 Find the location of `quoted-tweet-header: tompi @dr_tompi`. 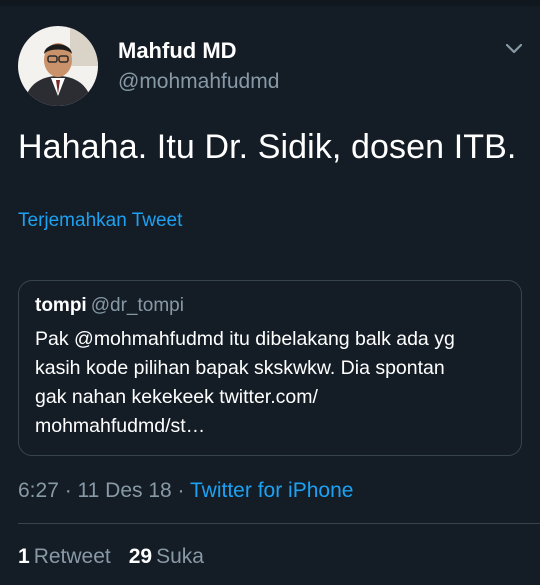

quoted-tweet-header: tompi @dr_tompi is located at coordinates (109, 306).